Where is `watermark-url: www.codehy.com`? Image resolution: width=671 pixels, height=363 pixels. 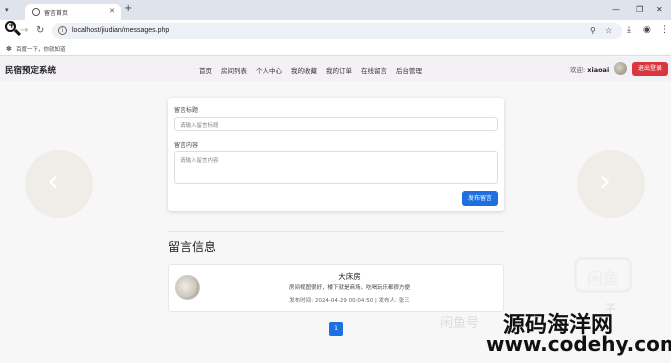 watermark-url: www.codehy.com is located at coordinates (578, 344).